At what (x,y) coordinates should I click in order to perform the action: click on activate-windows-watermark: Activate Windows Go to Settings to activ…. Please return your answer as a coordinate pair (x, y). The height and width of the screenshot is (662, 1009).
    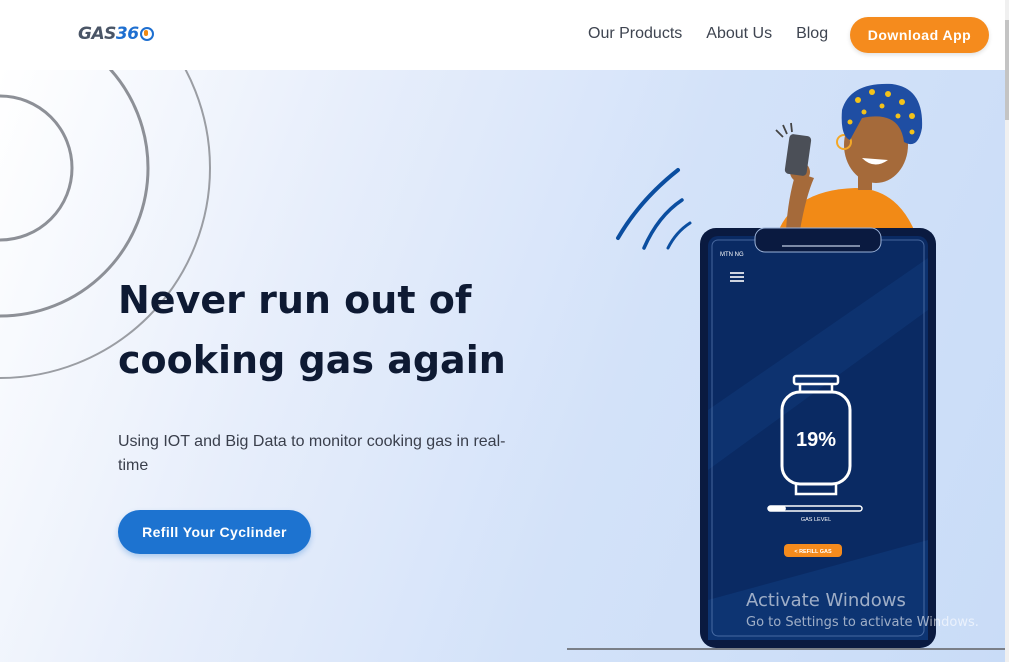
    Looking at the image, I should click on (862, 610).